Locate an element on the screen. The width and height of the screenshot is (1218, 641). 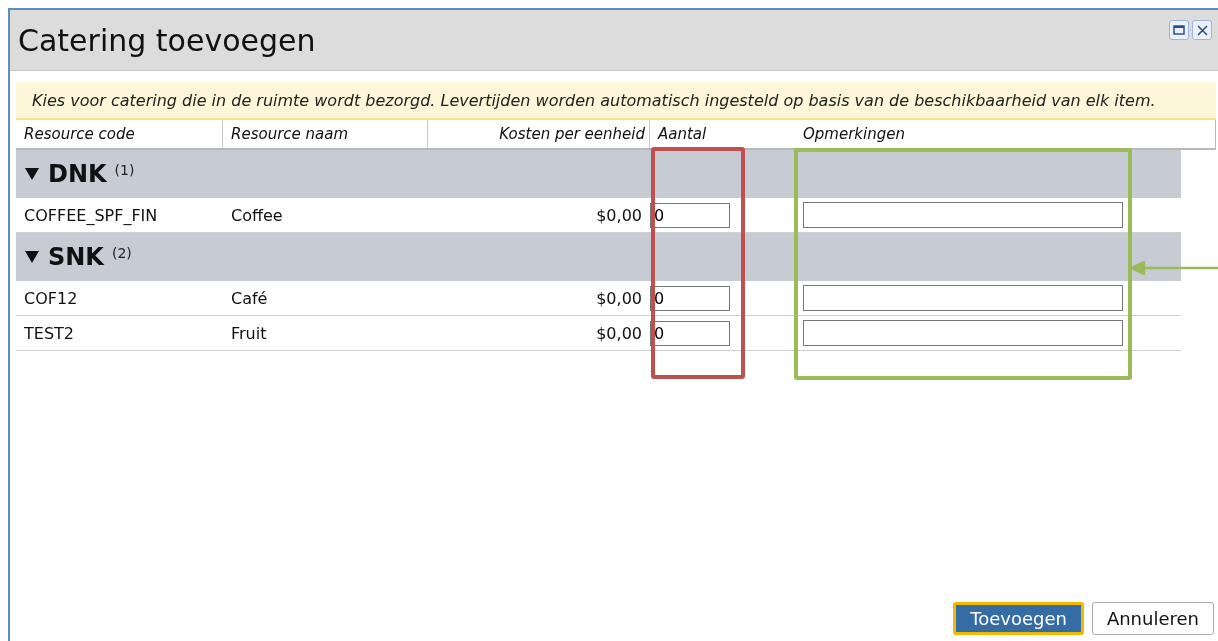
column-header: Resource naam is located at coordinates (325, 134).